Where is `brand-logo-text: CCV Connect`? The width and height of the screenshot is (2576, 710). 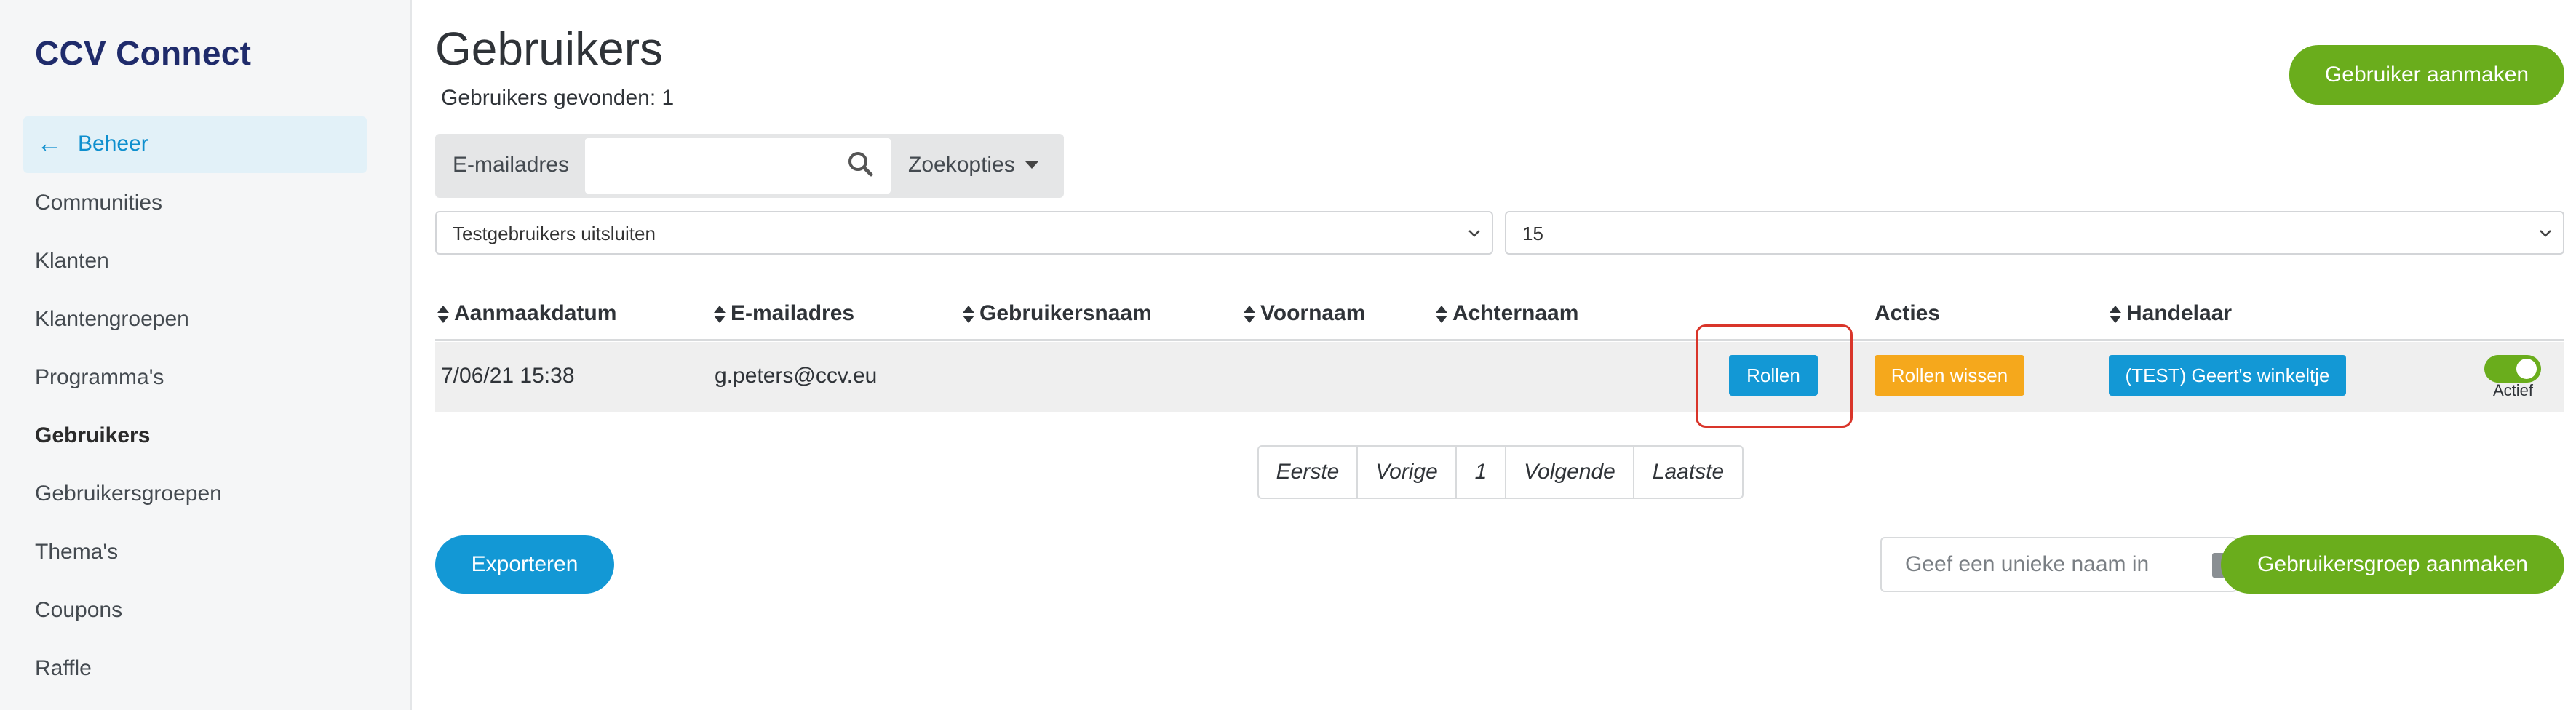 brand-logo-text: CCV Connect is located at coordinates (143, 53).